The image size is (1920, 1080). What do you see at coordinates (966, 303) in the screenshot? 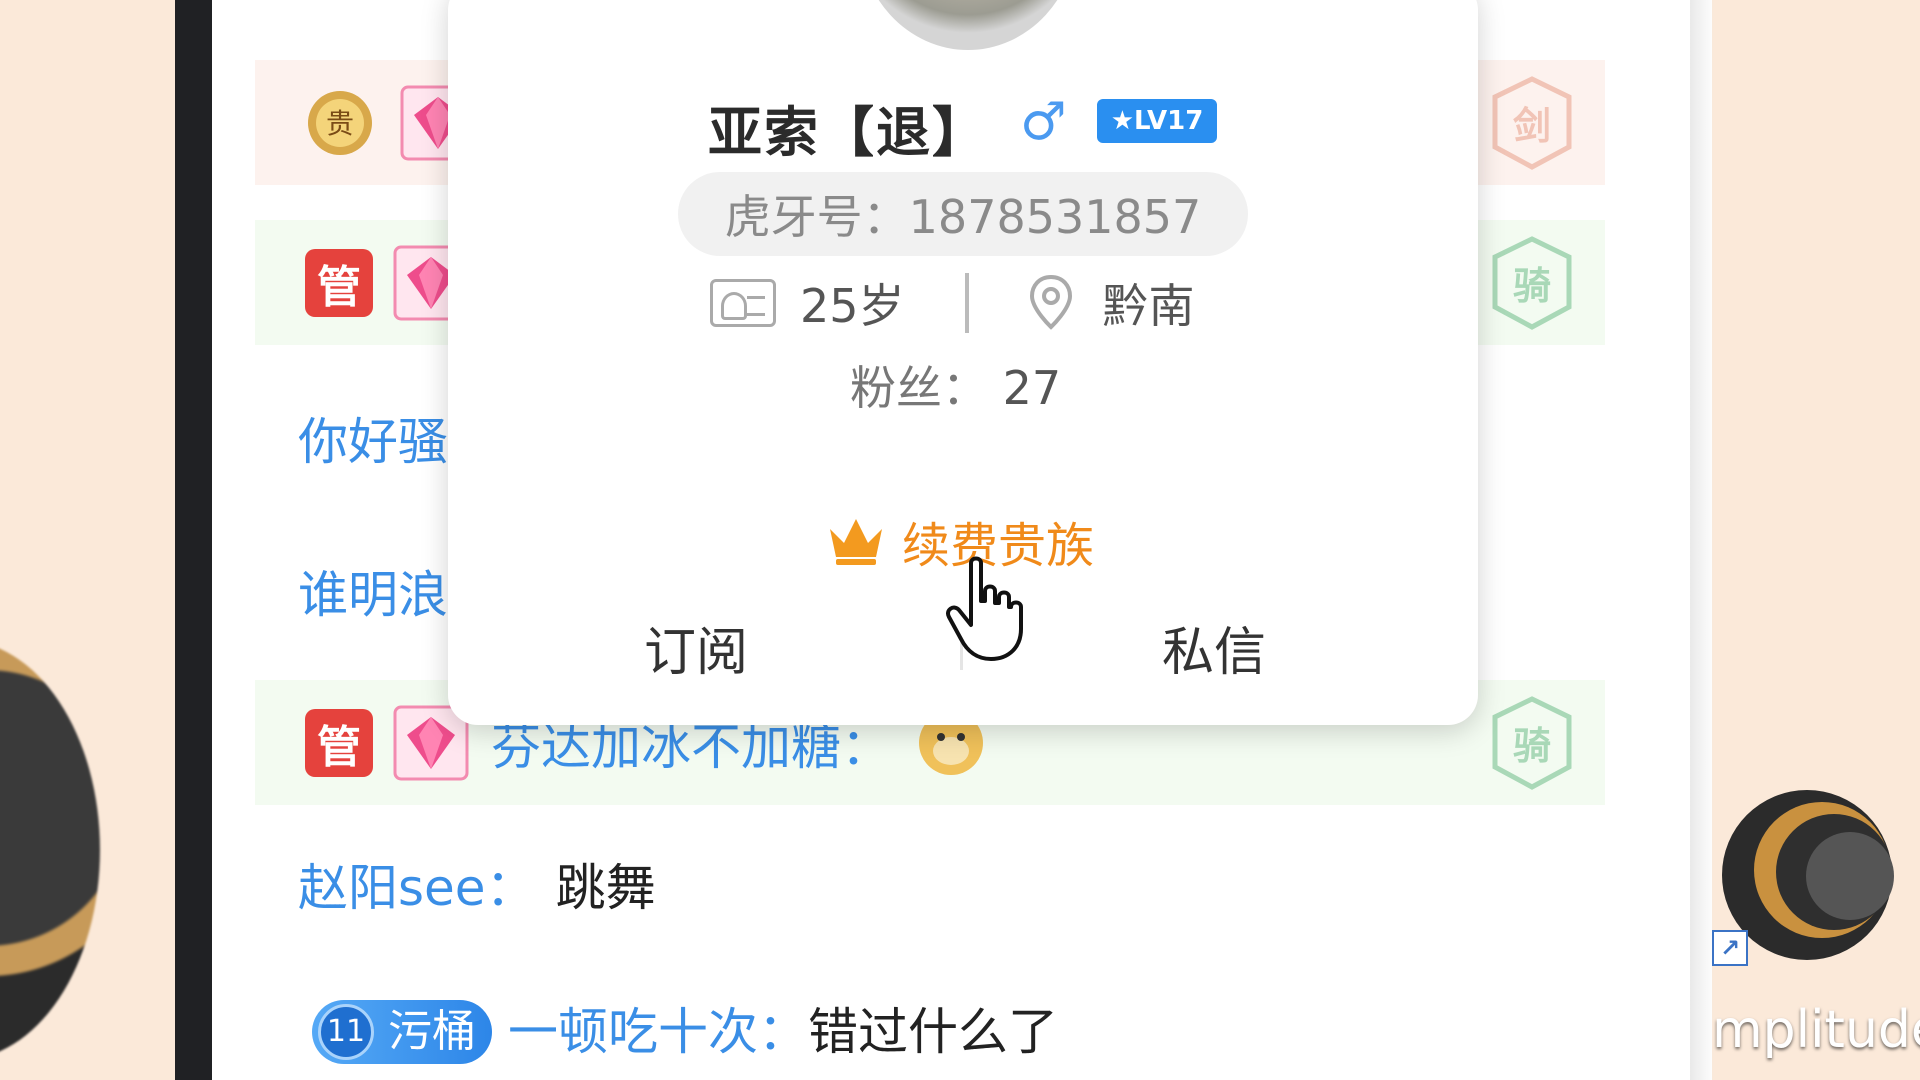
I see `info-divider` at bounding box center [966, 303].